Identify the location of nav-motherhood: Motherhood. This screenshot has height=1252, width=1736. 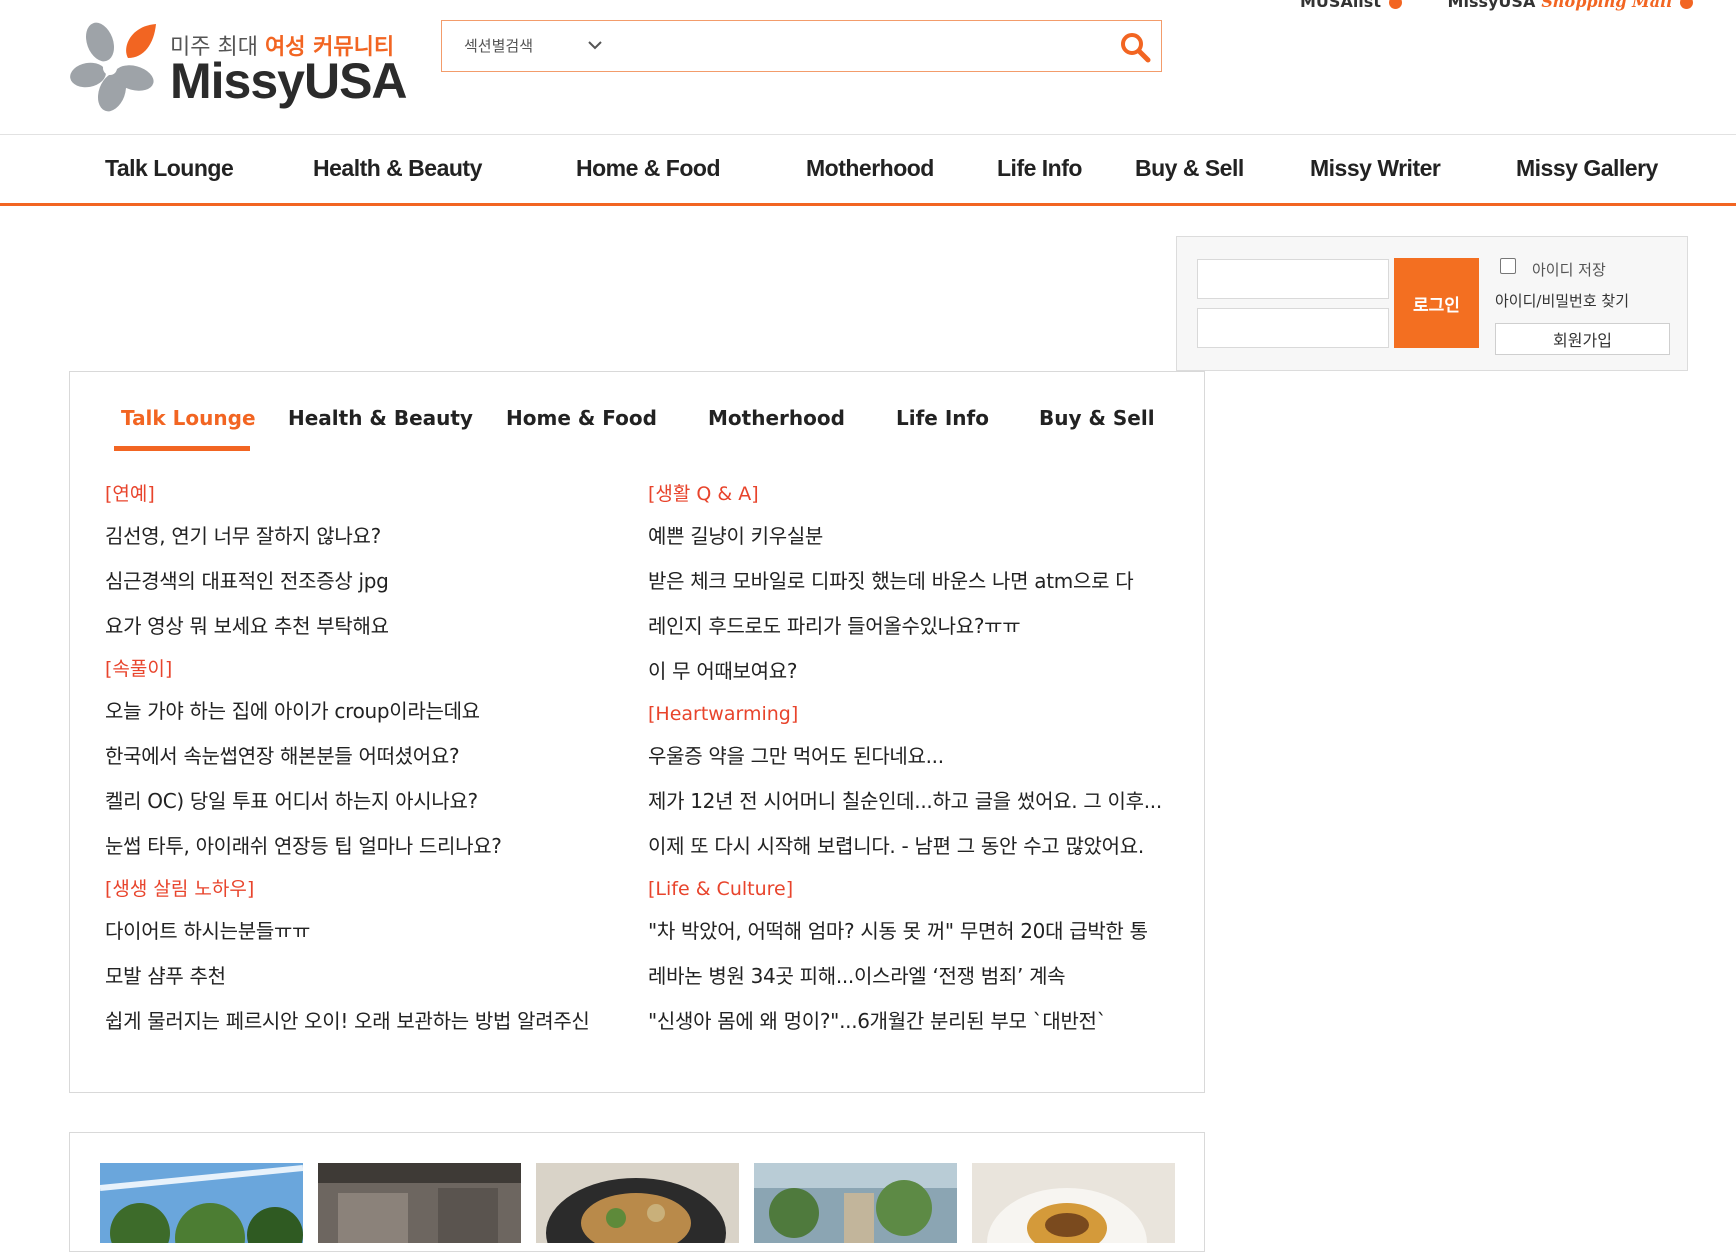
(870, 168).